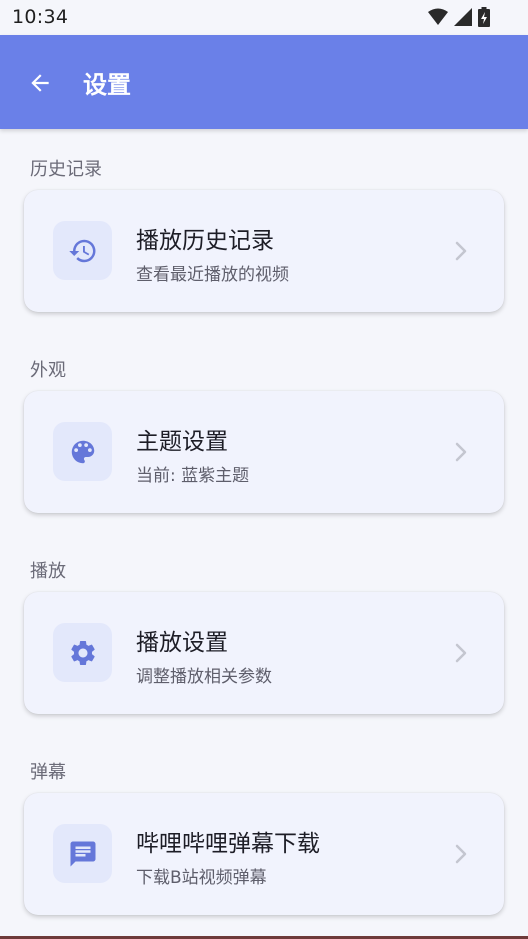  I want to click on status-time: 10:34, so click(40, 17).